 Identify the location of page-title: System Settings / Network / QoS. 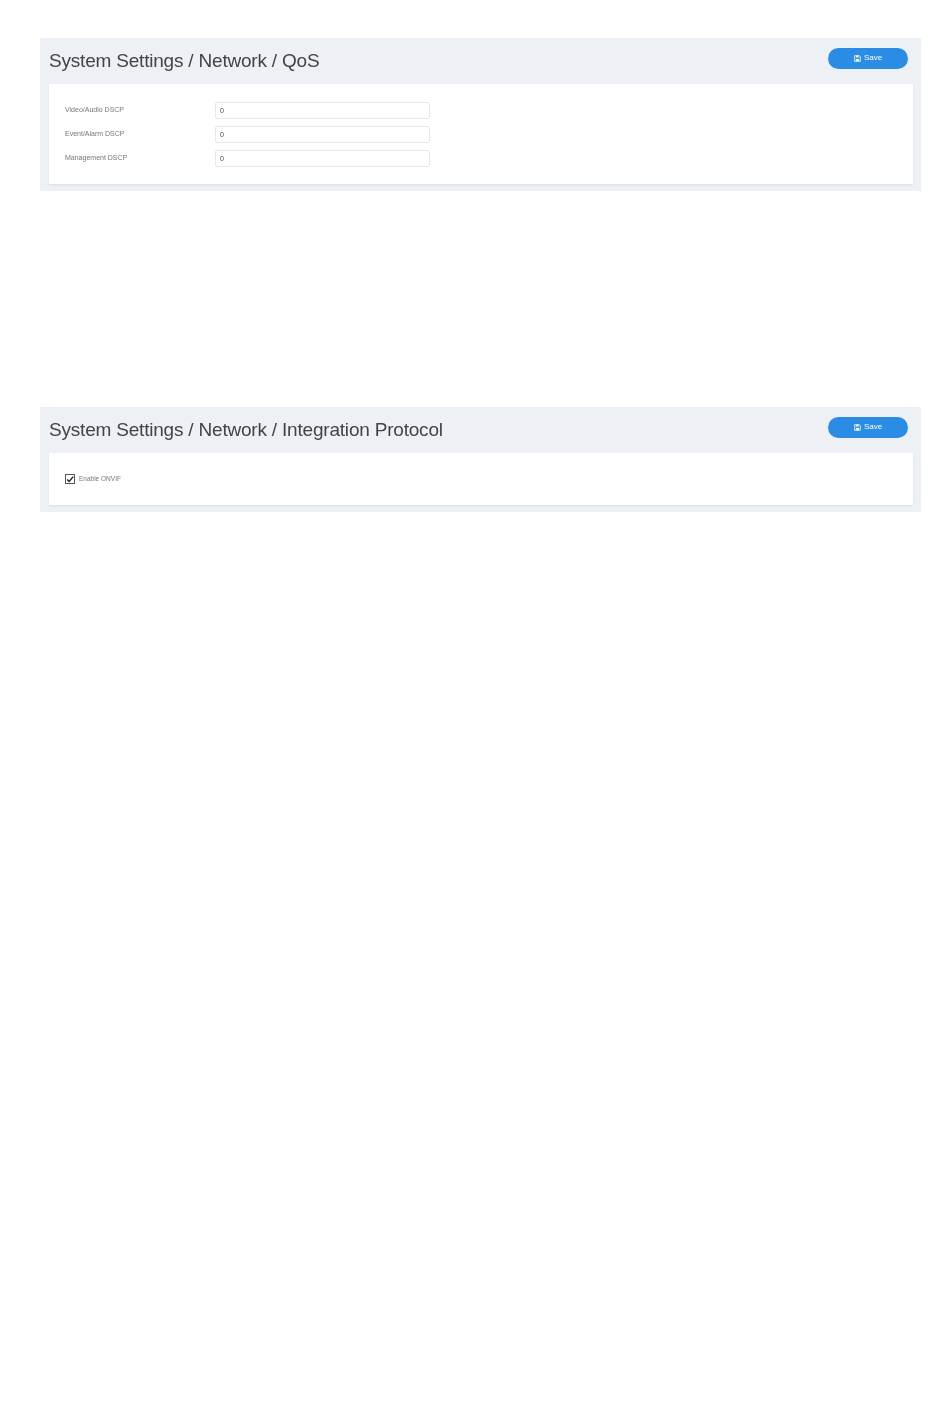
(184, 61).